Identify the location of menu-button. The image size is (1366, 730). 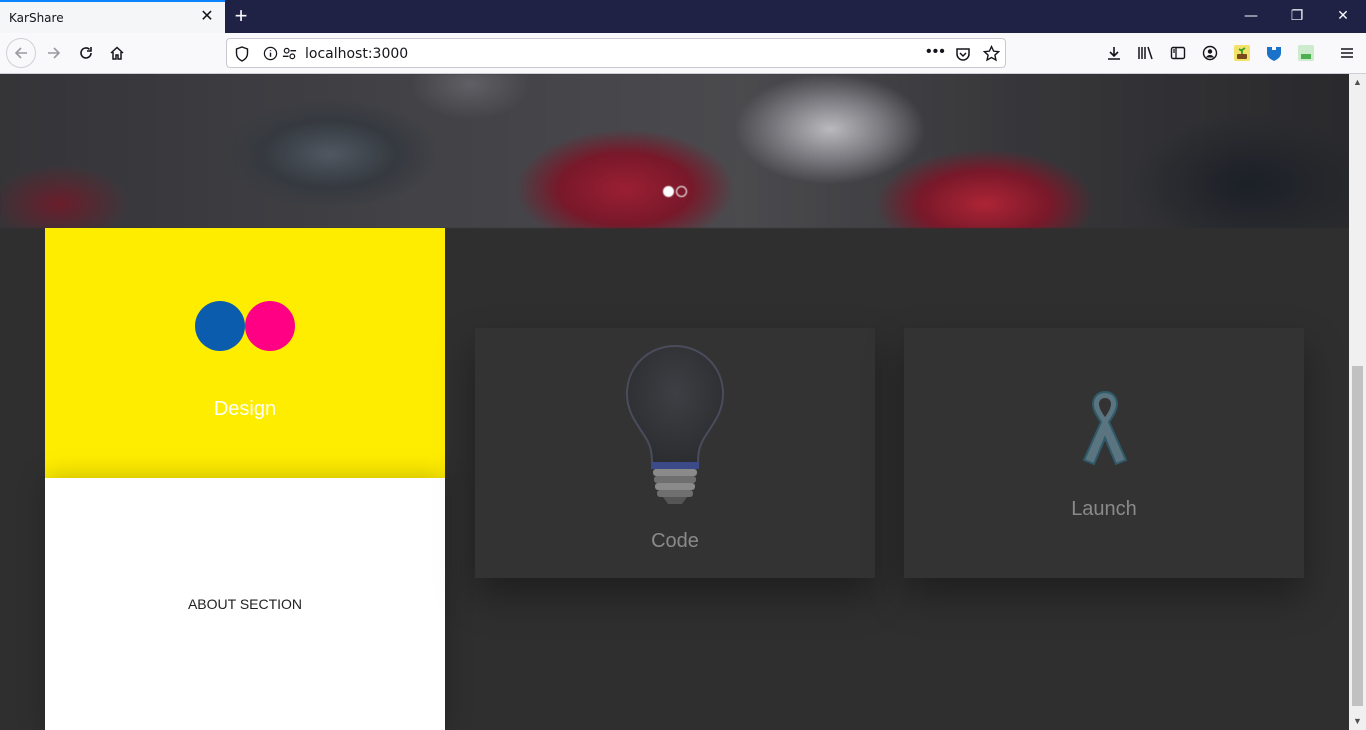
(1347, 53).